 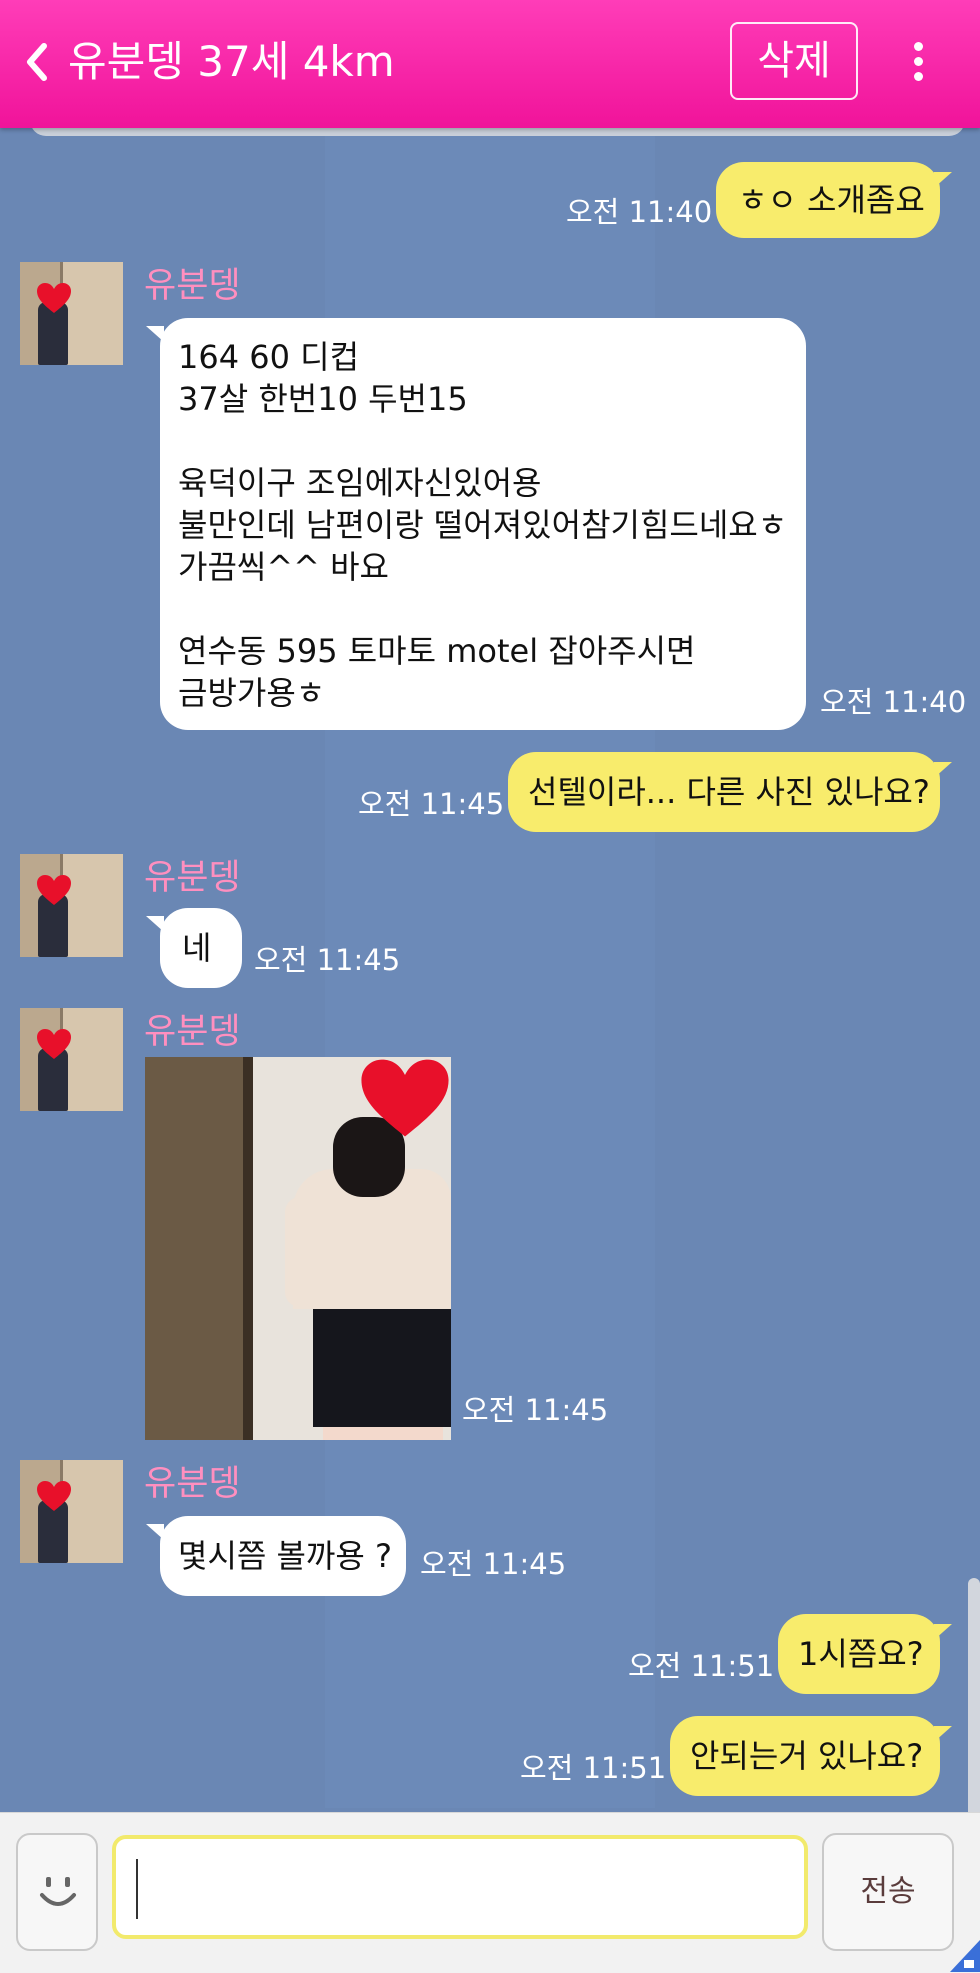 What do you see at coordinates (285, 1556) in the screenshot?
I see `message-text: 몇시쯤 볼까용 ?` at bounding box center [285, 1556].